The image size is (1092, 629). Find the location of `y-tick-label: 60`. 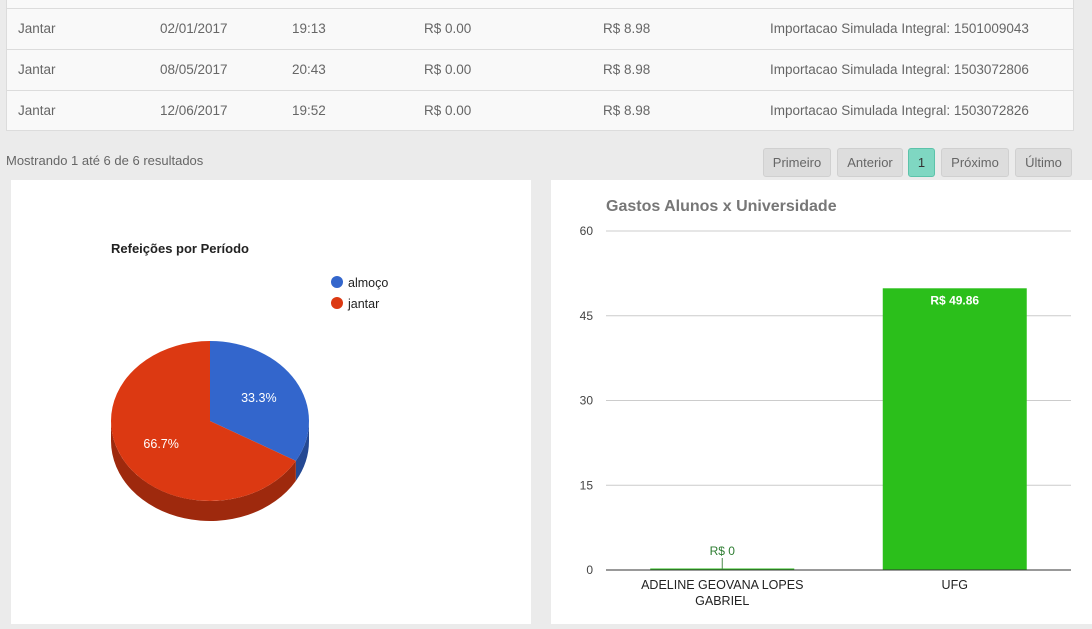

y-tick-label: 60 is located at coordinates (587, 231).